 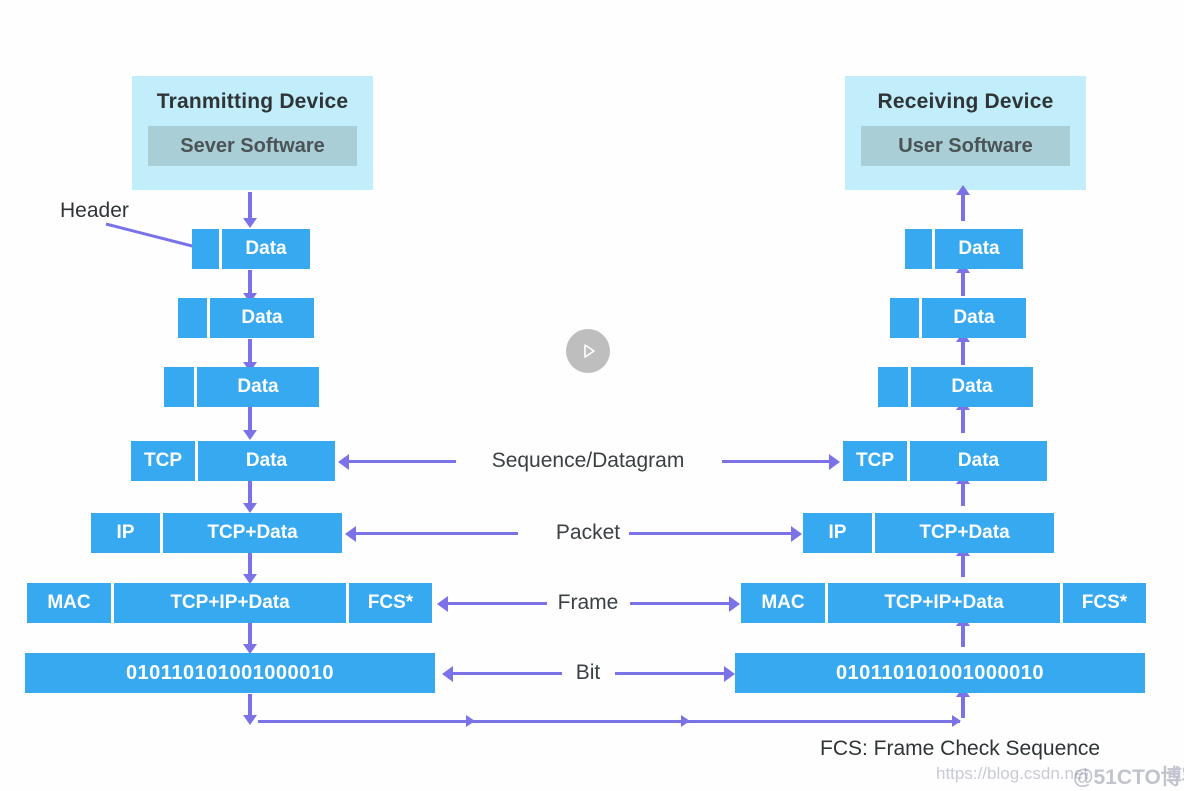 I want to click on arrow-left-l5-to-l6, so click(x=250, y=564).